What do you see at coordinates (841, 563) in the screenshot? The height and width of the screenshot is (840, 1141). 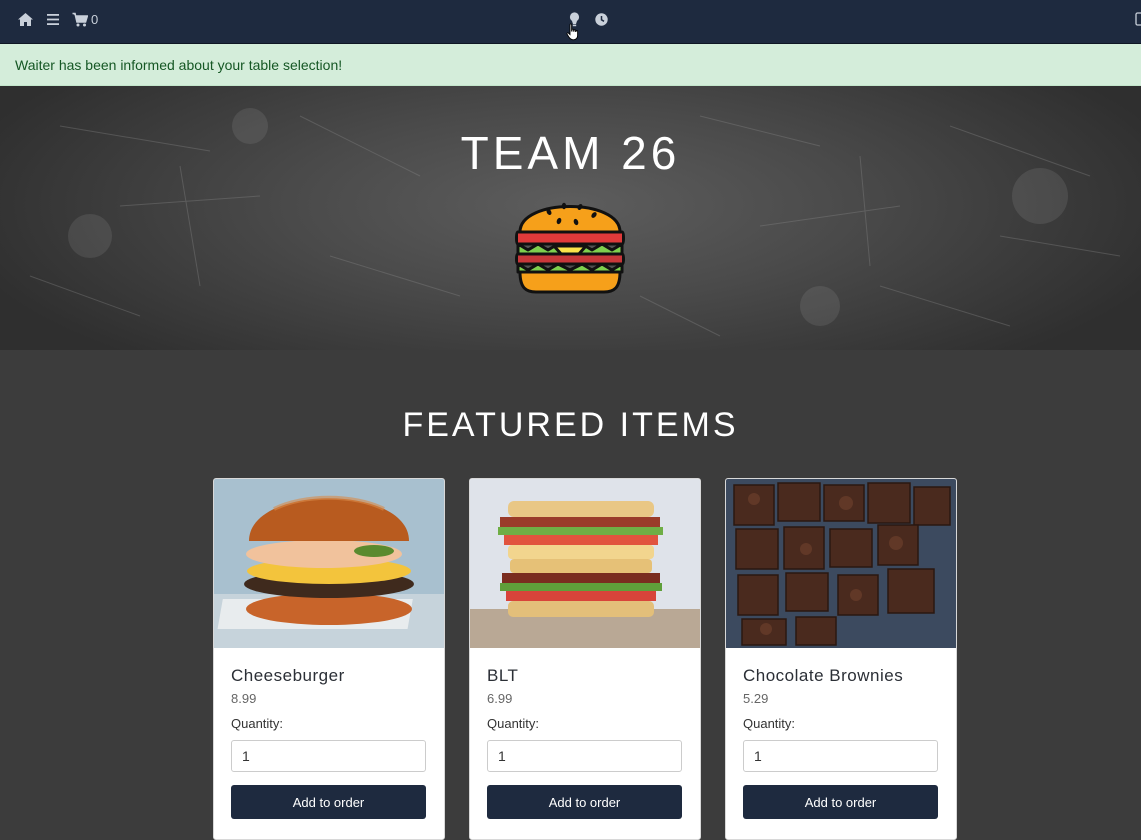 I see `chocolate-brownies-image` at bounding box center [841, 563].